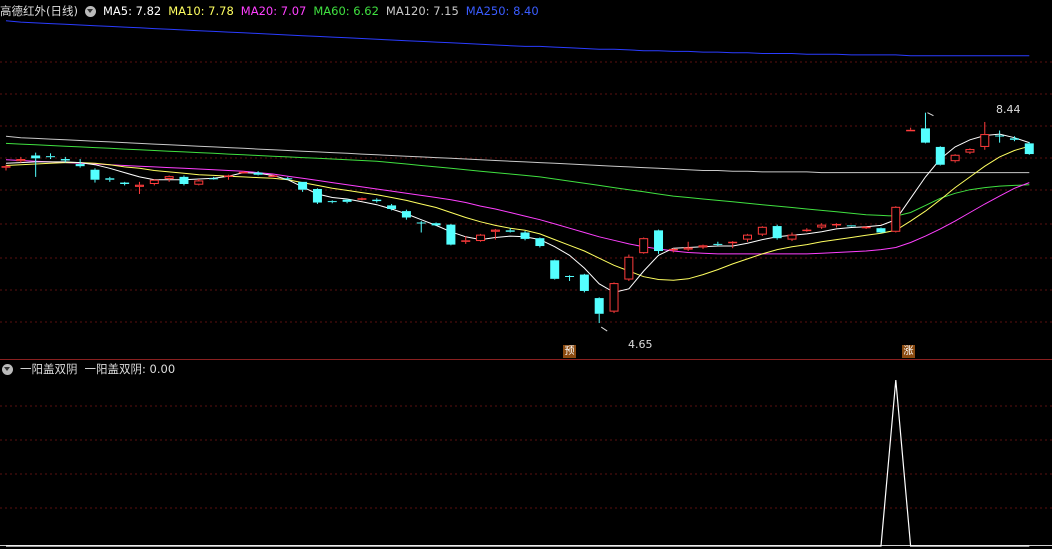  Describe the element at coordinates (201, 11) in the screenshot. I see `ma10-label: MA10: 7.78` at that location.